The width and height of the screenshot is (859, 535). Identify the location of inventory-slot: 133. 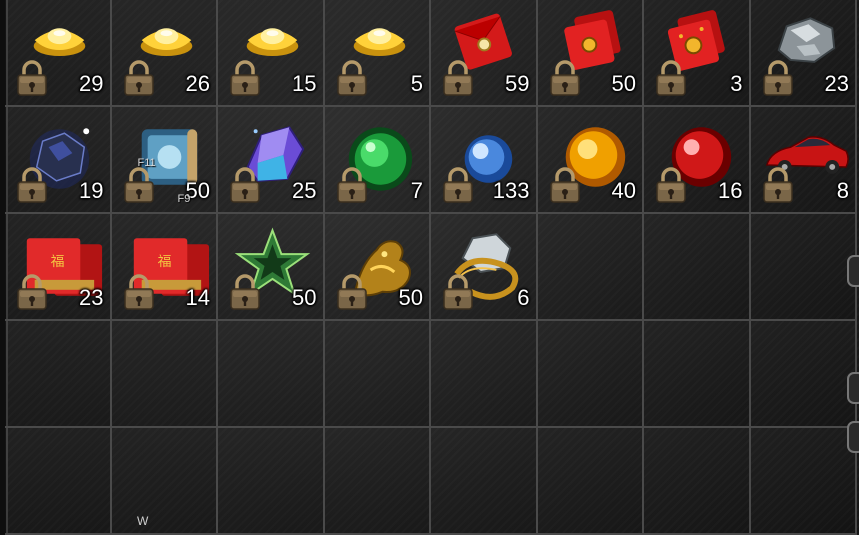
(484, 160).